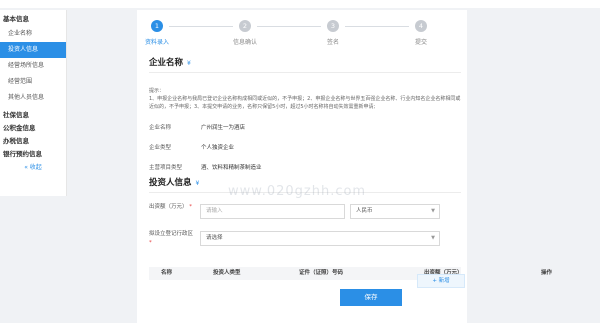 Image resolution: width=600 pixels, height=323 pixels. What do you see at coordinates (302, 40) in the screenshot?
I see `progress-steps: 1 资料录入 2 信息确认 3 签名 4 提交` at bounding box center [302, 40].